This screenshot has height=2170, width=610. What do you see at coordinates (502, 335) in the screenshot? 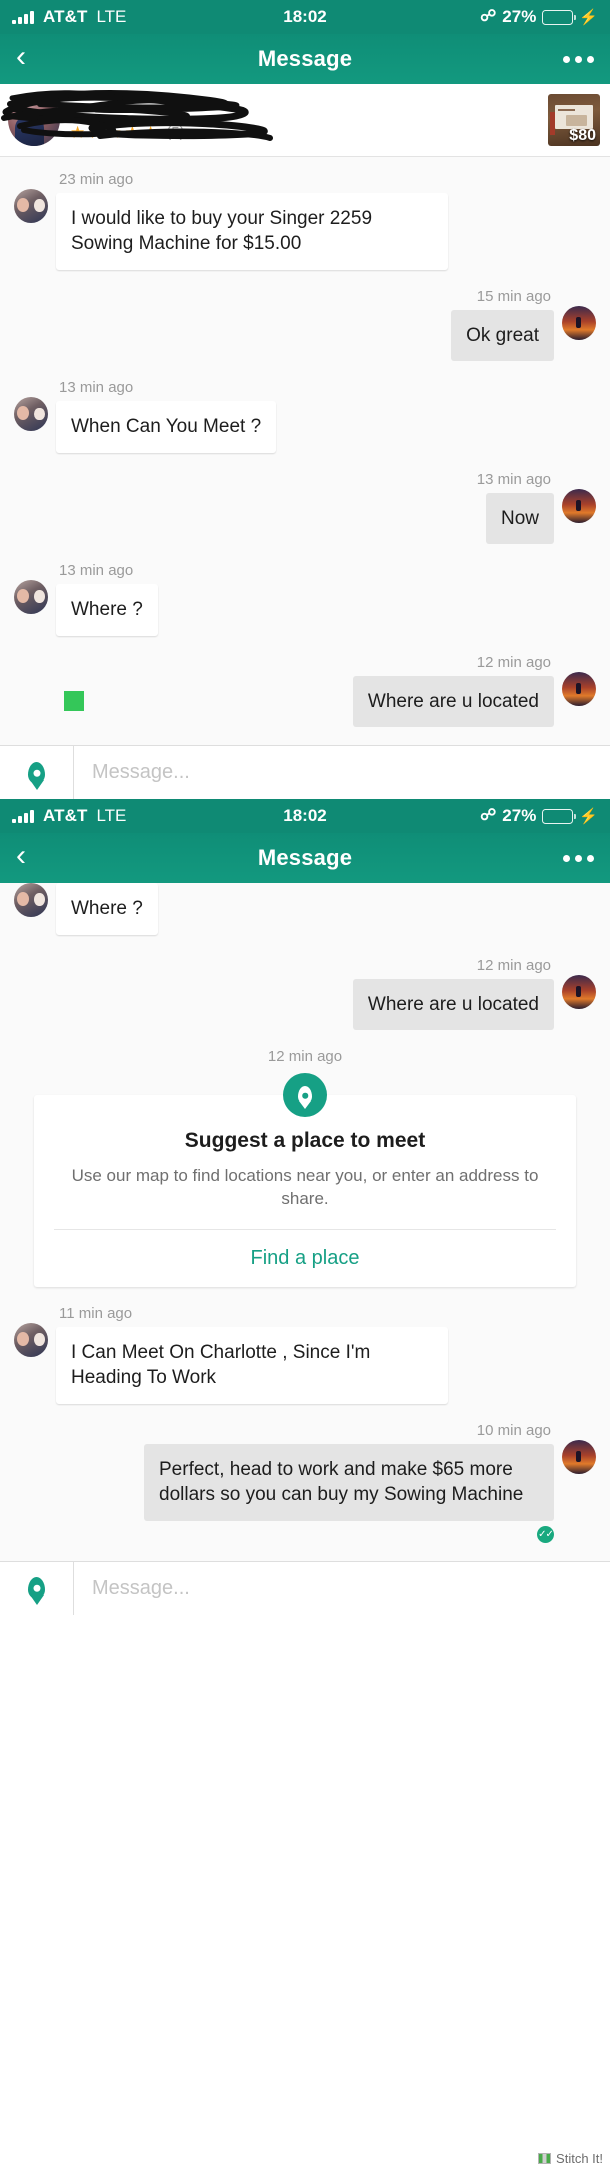
I see `message-bubble: Ok great` at bounding box center [502, 335].